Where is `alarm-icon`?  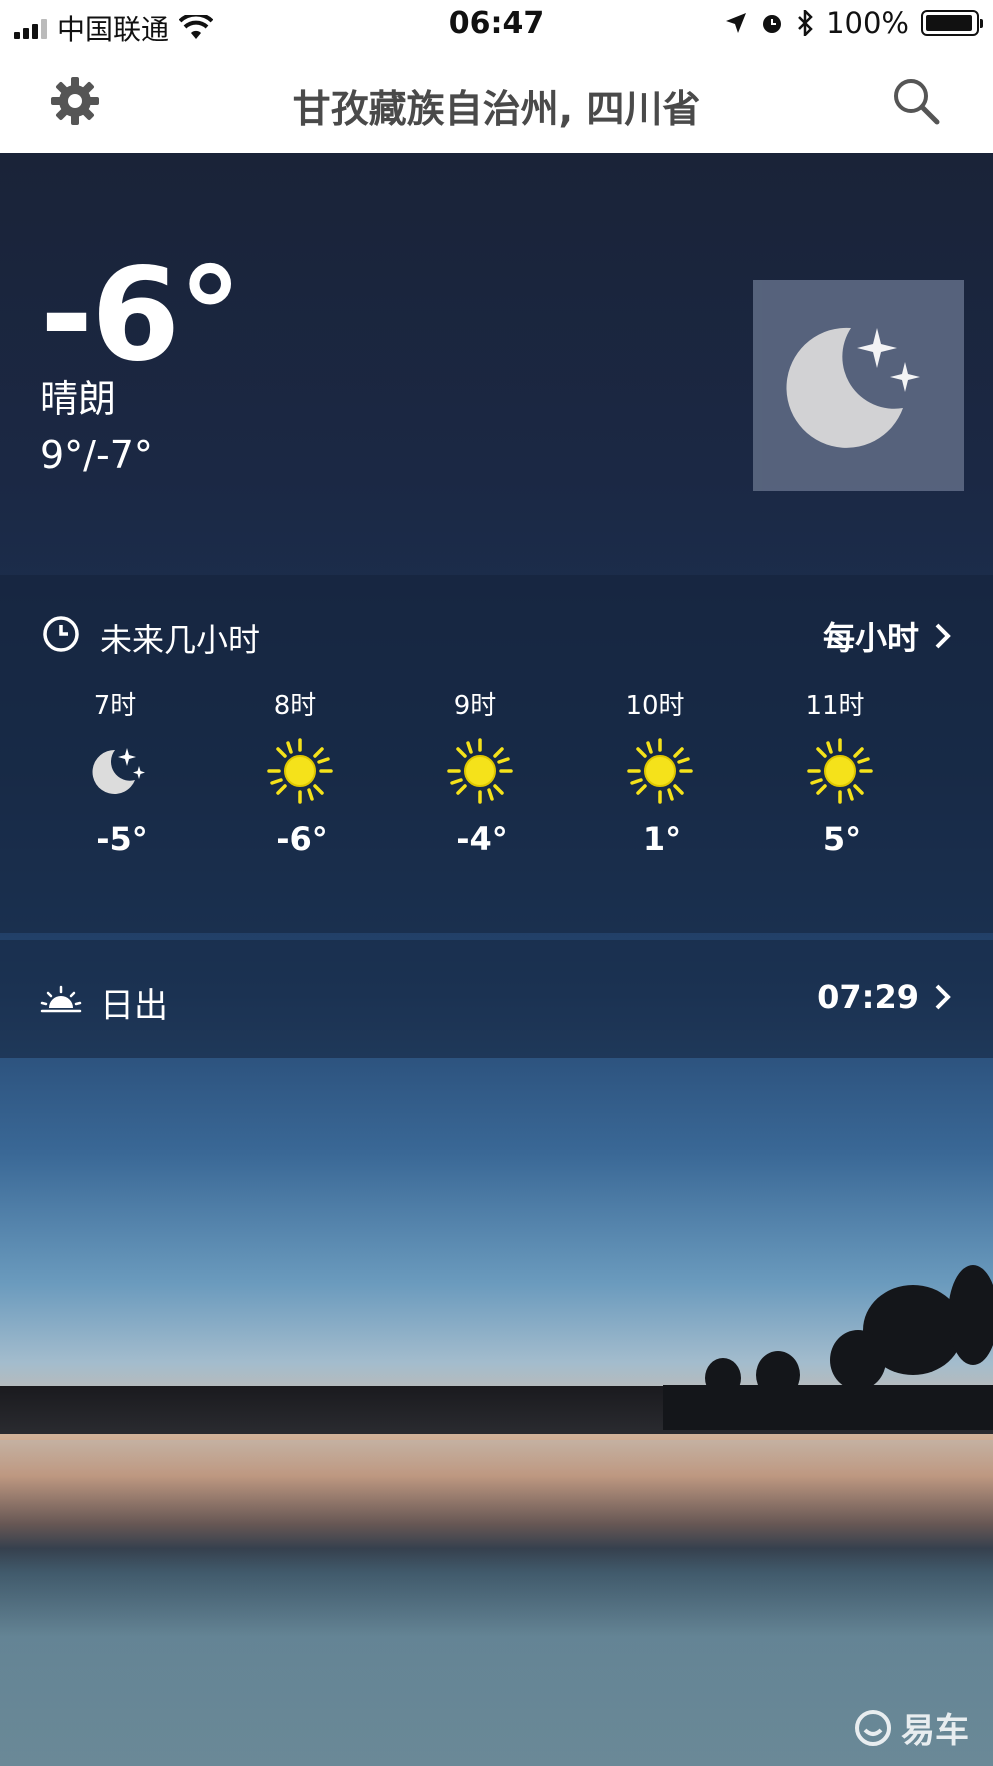 alarm-icon is located at coordinates (772, 24).